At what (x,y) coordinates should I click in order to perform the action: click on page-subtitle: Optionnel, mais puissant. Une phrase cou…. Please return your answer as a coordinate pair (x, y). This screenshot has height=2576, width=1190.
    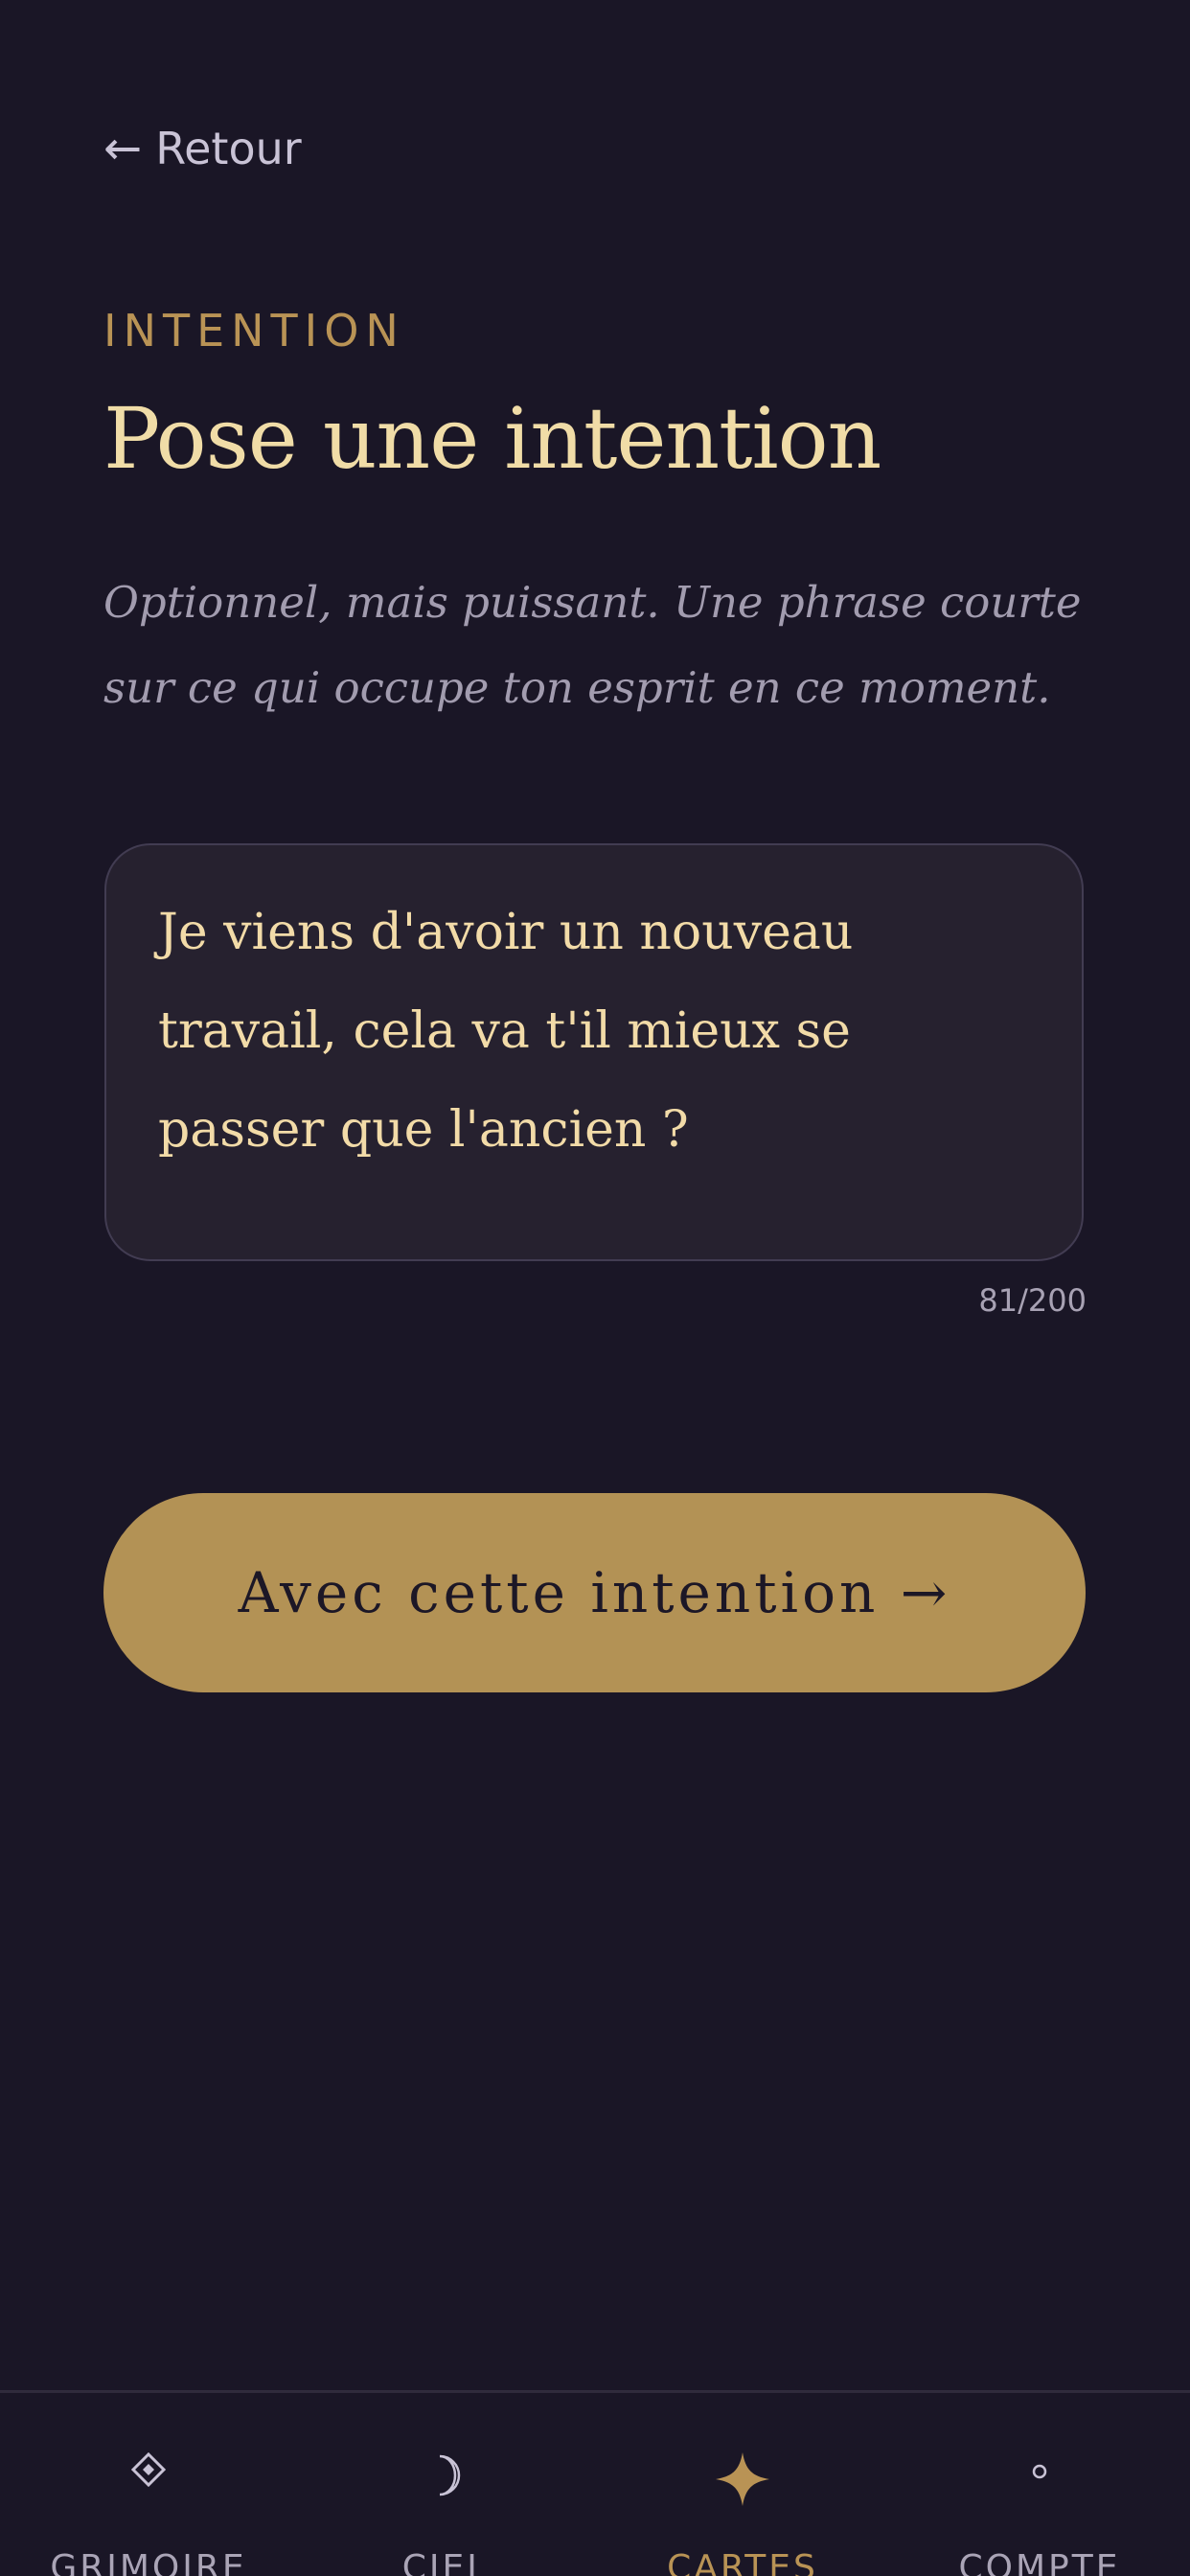
    Looking at the image, I should click on (592, 645).